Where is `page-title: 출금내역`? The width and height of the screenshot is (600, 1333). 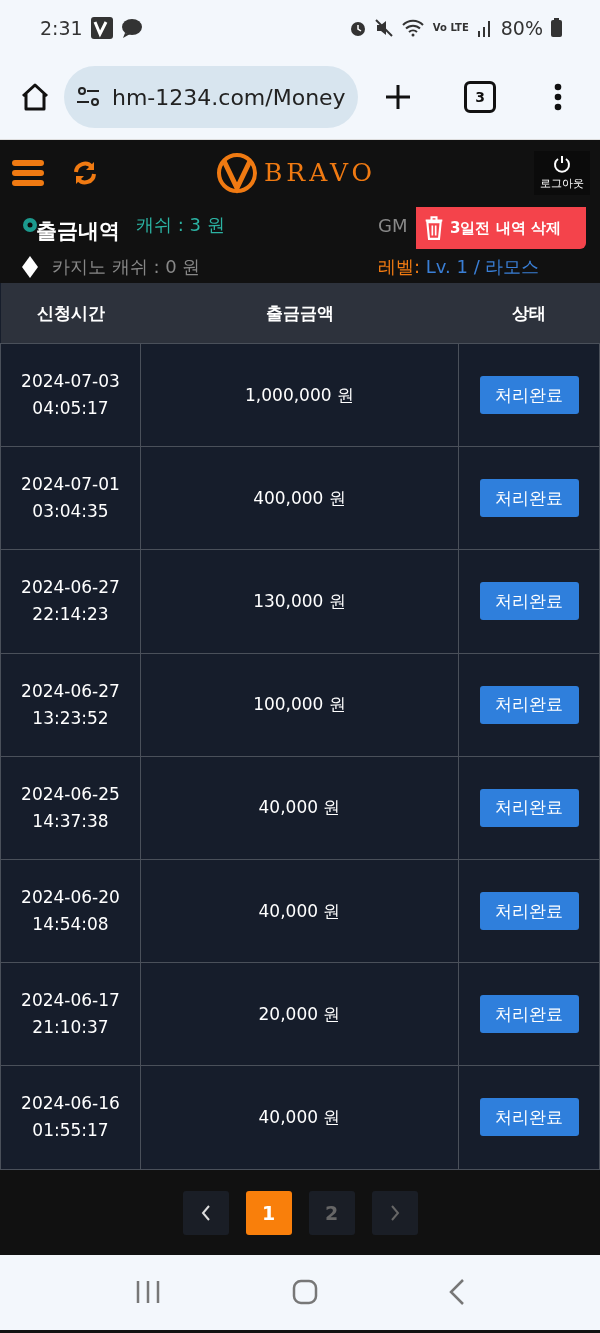
page-title: 출금내역 is located at coordinates (78, 231).